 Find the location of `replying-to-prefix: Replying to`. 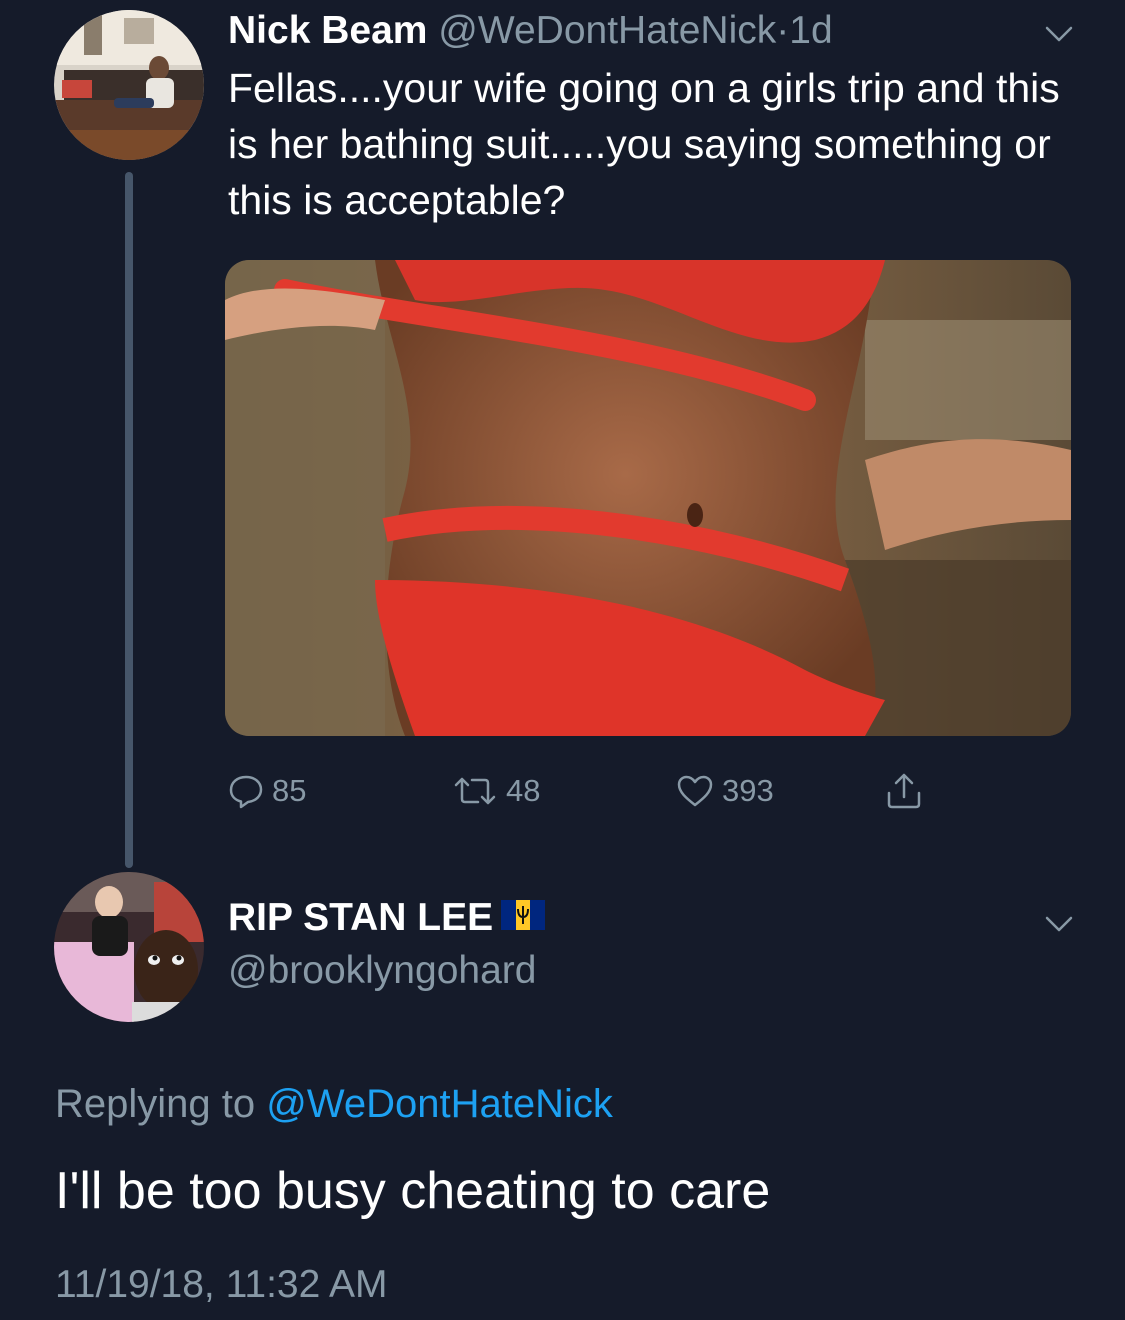

replying-to-prefix: Replying to is located at coordinates (155, 1104).